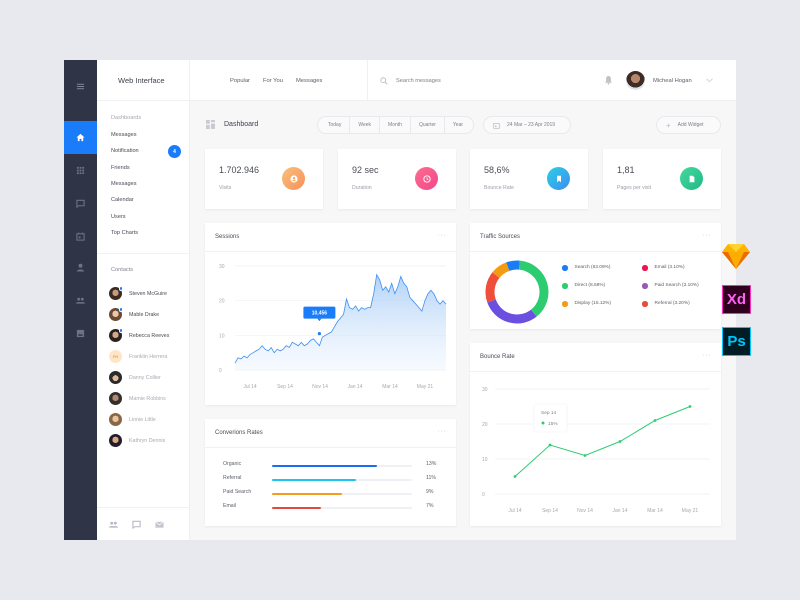  Describe the element at coordinates (232, 464) in the screenshot. I see `conversion-label: Organic` at that location.